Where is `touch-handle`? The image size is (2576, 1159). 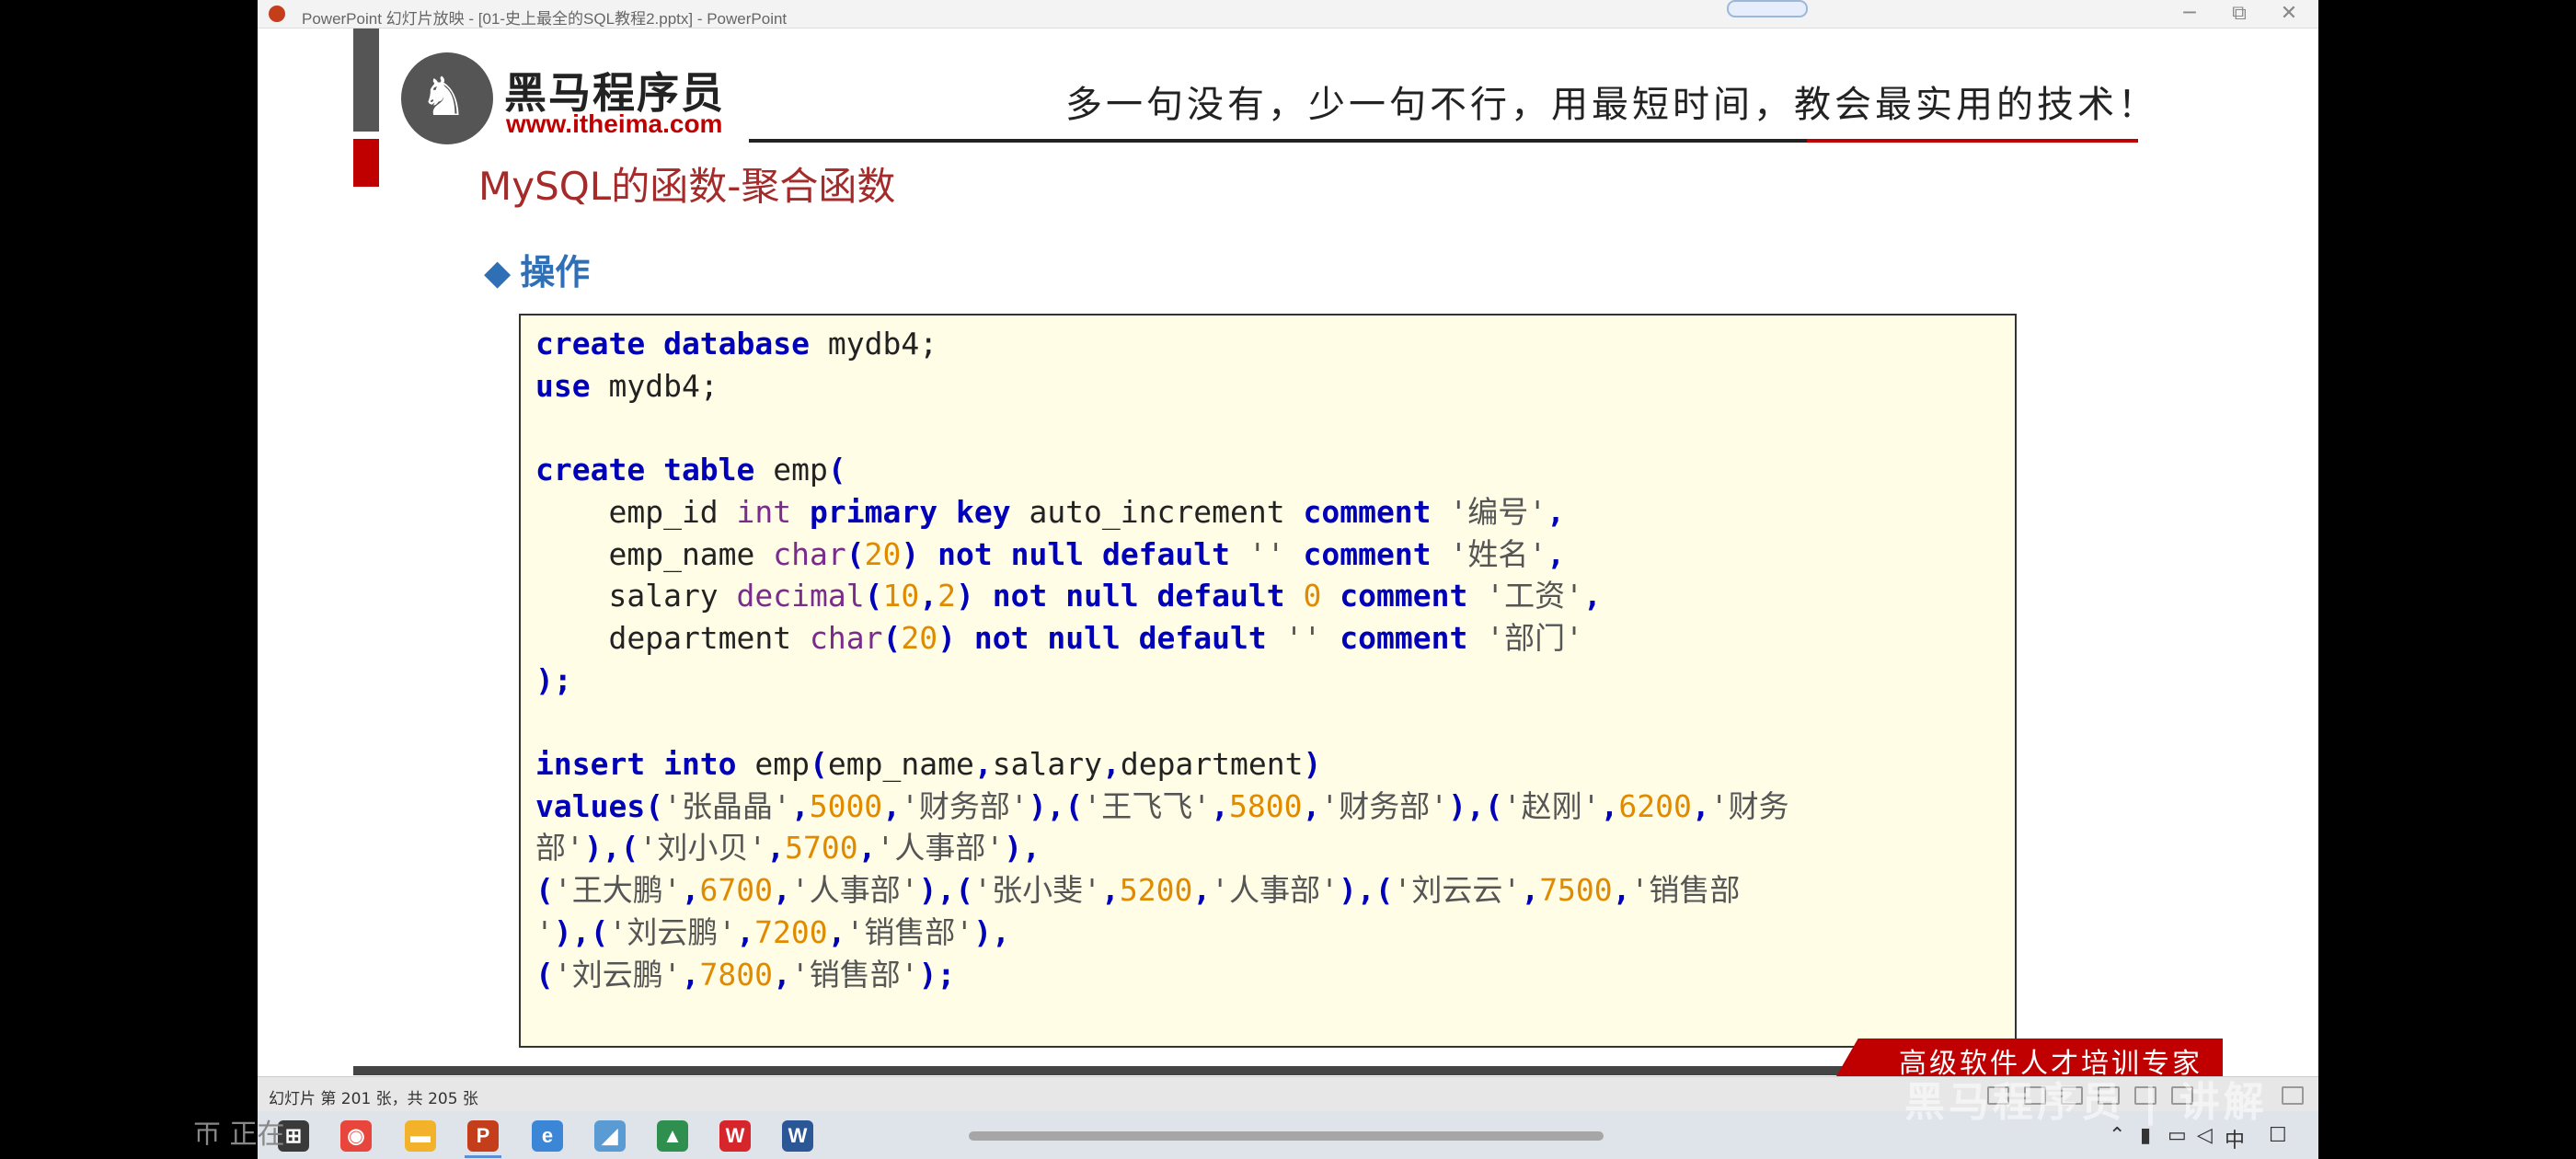 touch-handle is located at coordinates (1767, 8).